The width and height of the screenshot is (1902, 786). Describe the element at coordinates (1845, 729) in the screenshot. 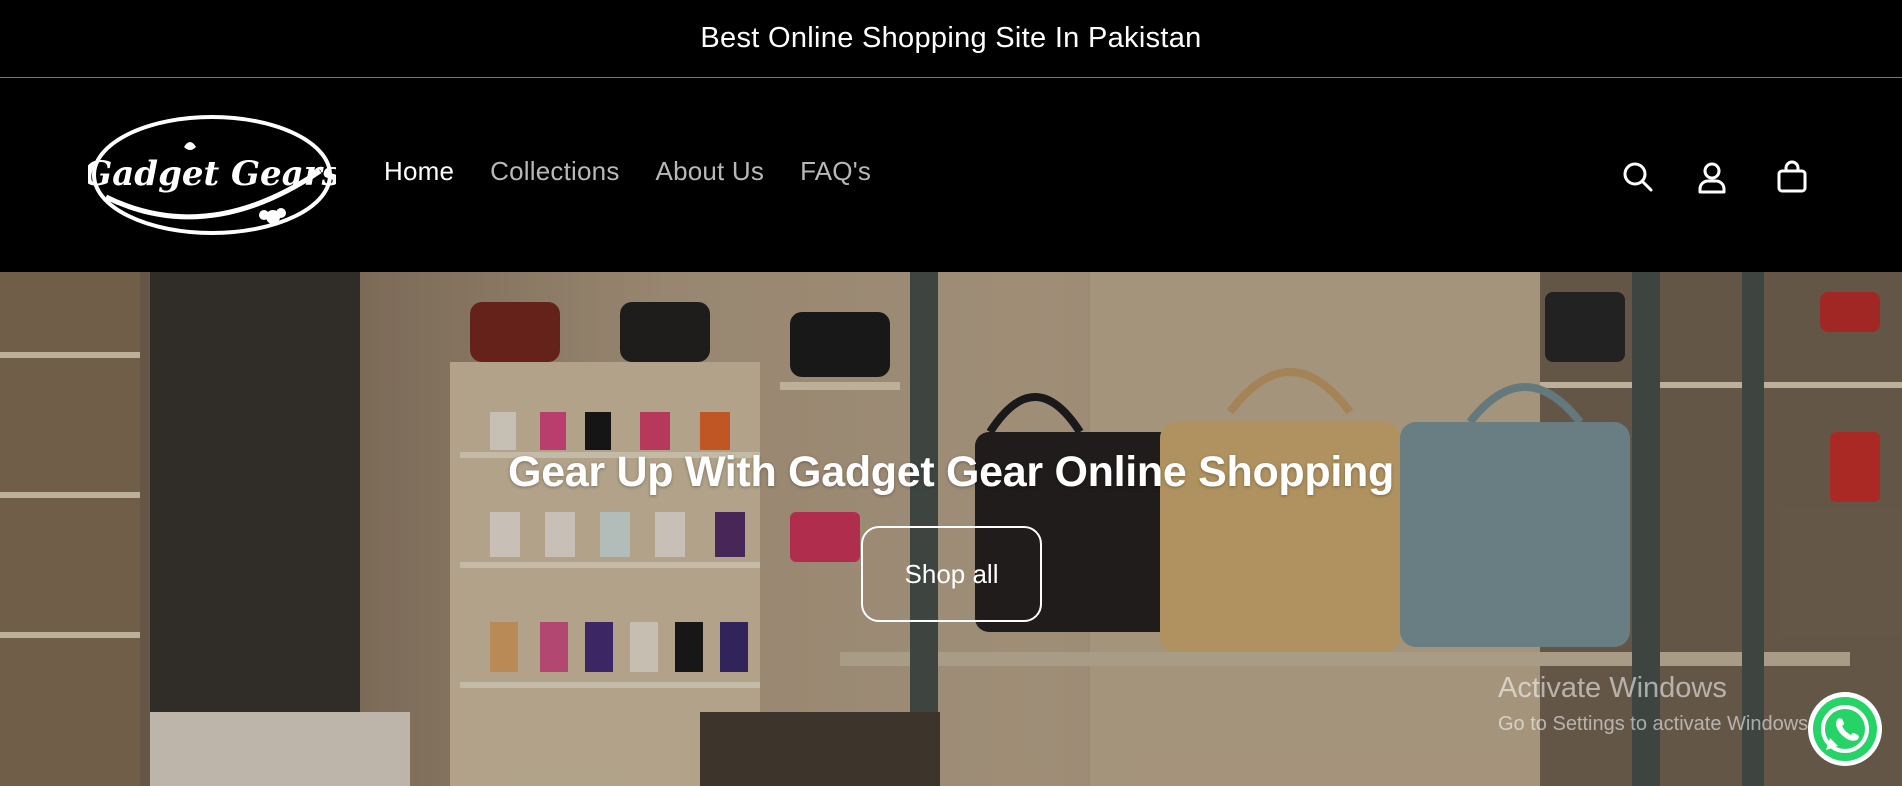

I see `whatsapp-icon` at that location.